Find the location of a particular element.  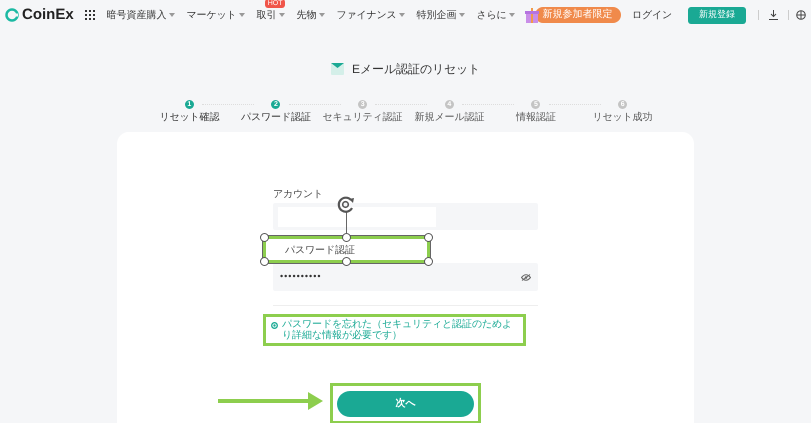

apps-grid-icon is located at coordinates (89, 15).